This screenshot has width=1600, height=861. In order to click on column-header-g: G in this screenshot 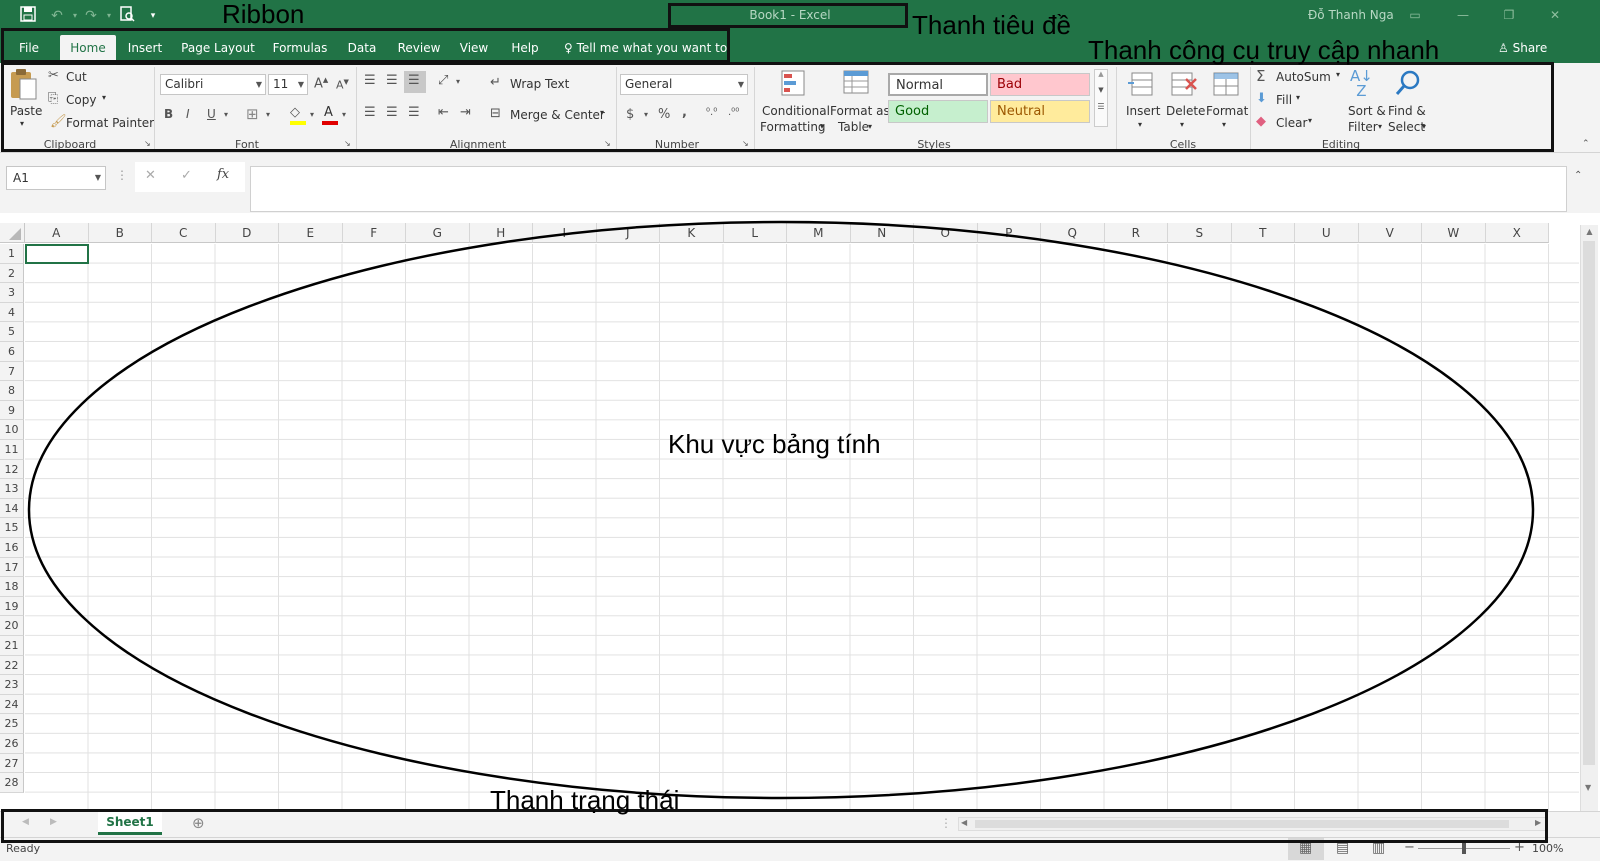, I will do `click(438, 233)`.